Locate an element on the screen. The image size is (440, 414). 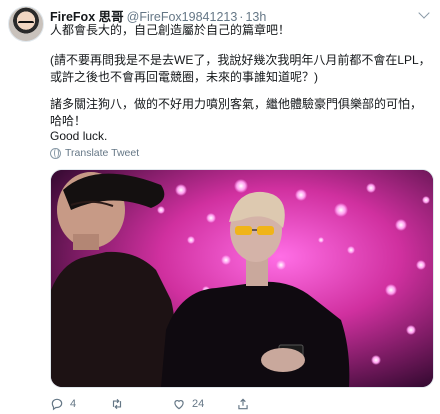
tweet-header: FireFox 思哥 @FireFox19841213 · 13h is located at coordinates (158, 15).